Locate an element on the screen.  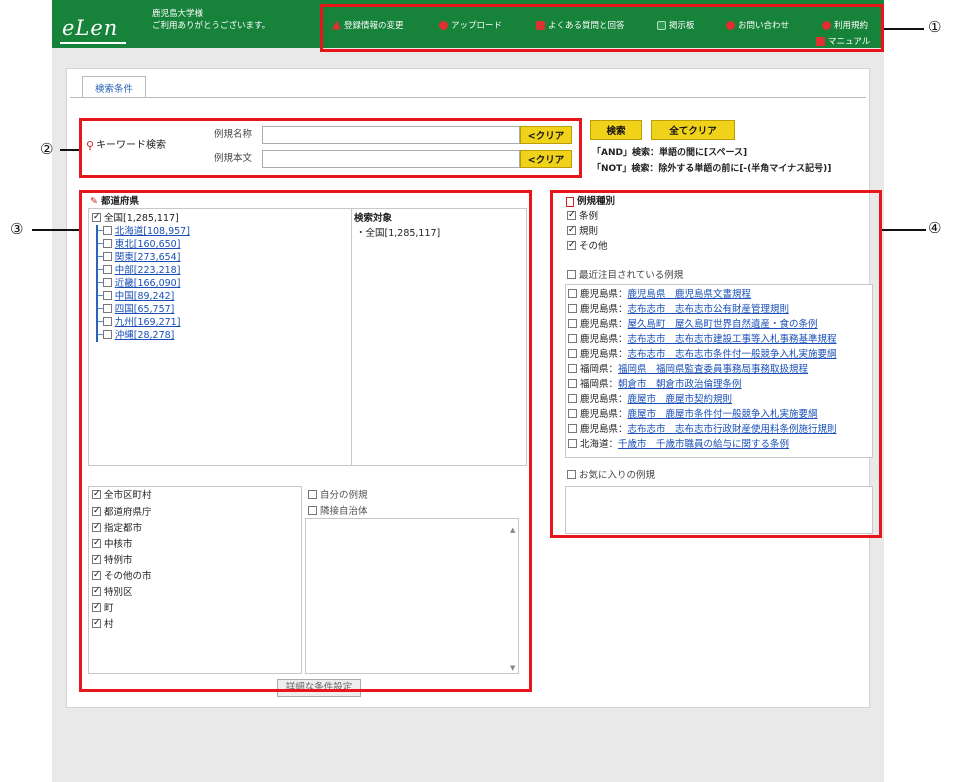
and-hint: 「AND」検索：単語の間に[スペース] is located at coordinates (670, 153).